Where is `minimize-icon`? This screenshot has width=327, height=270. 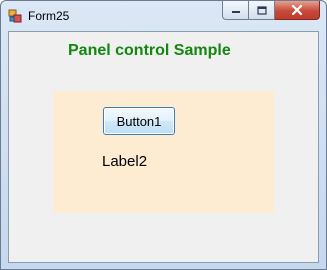
minimize-icon is located at coordinates (235, 12).